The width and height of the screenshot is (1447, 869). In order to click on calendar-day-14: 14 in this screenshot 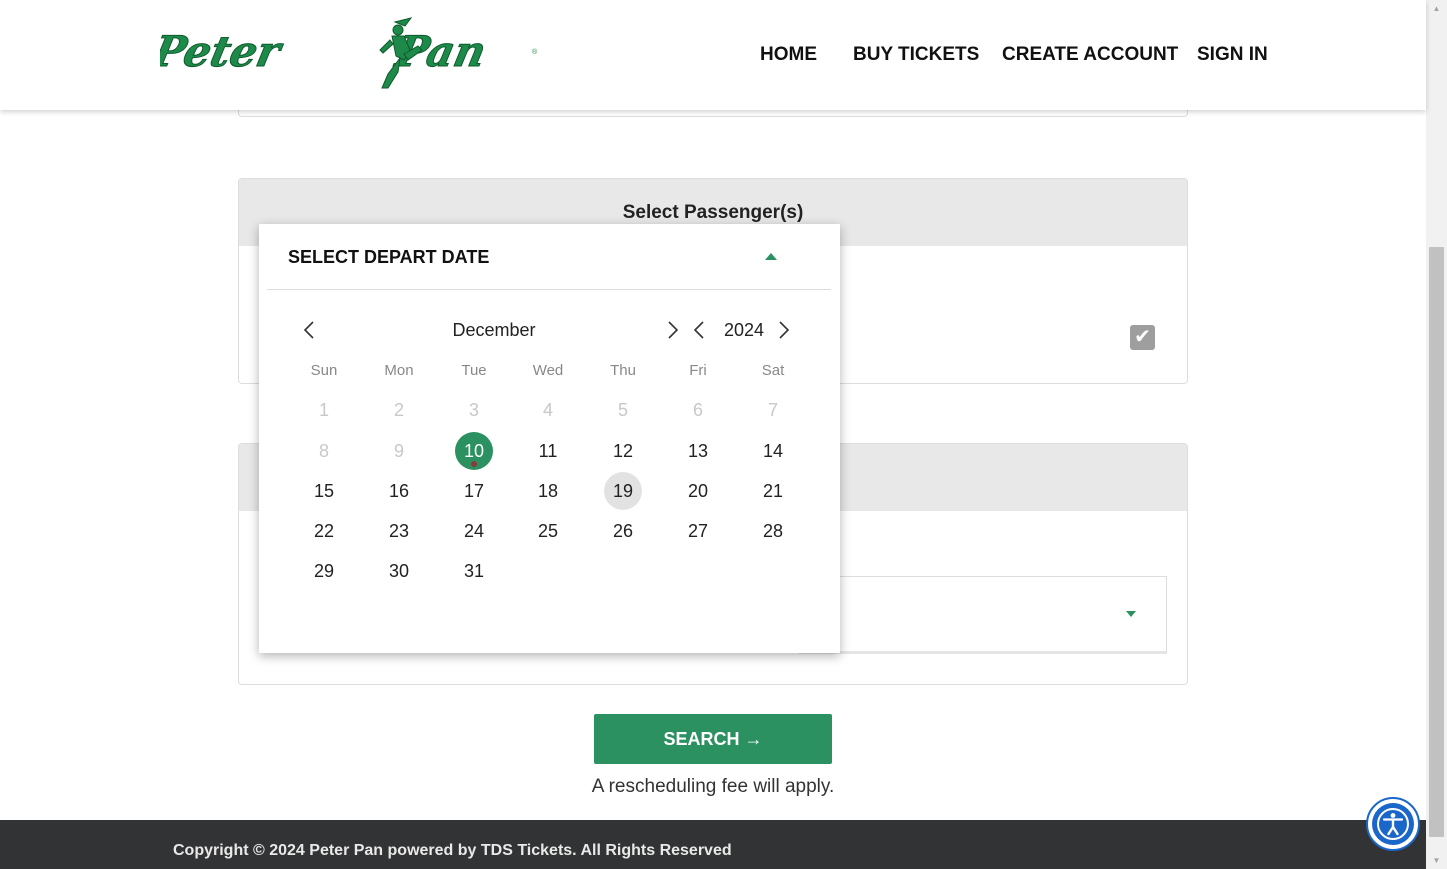, I will do `click(773, 451)`.